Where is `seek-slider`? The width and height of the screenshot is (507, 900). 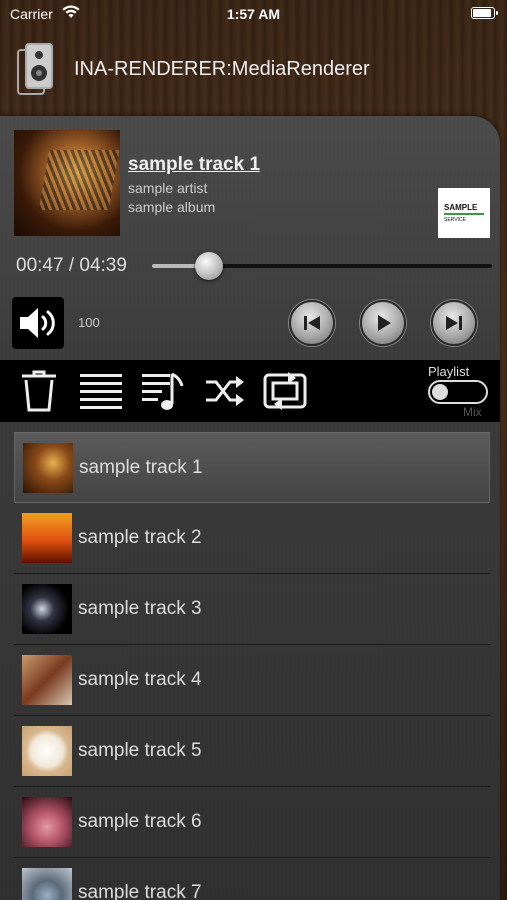
seek-slider is located at coordinates (322, 266).